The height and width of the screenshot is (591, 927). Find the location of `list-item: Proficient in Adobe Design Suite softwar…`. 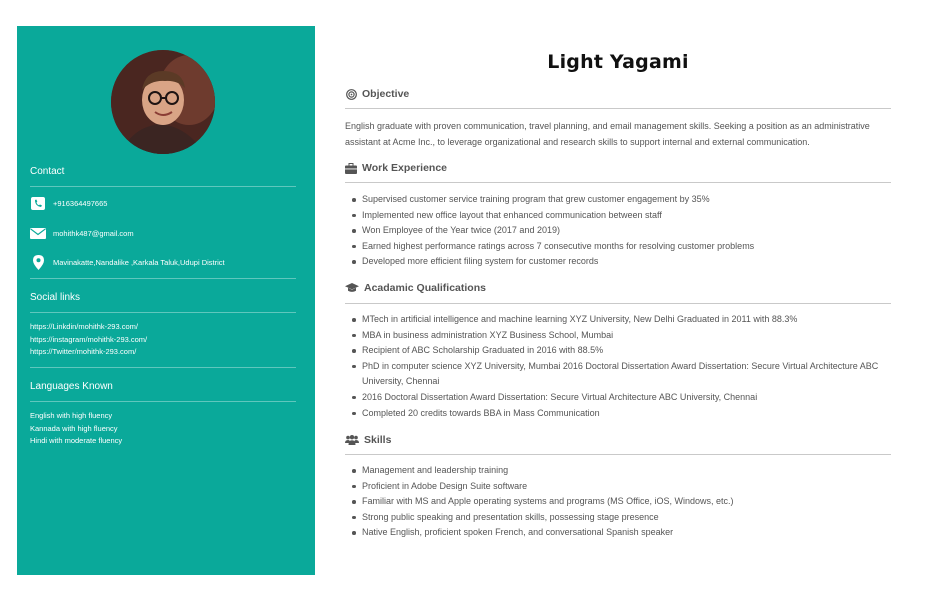

list-item: Proficient in Adobe Design Suite softwar… is located at coordinates (618, 487).